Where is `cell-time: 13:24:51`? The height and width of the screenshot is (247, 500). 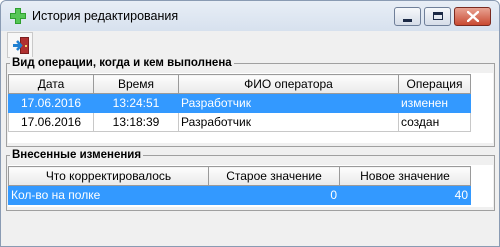
cell-time: 13:24:51 is located at coordinates (136, 103).